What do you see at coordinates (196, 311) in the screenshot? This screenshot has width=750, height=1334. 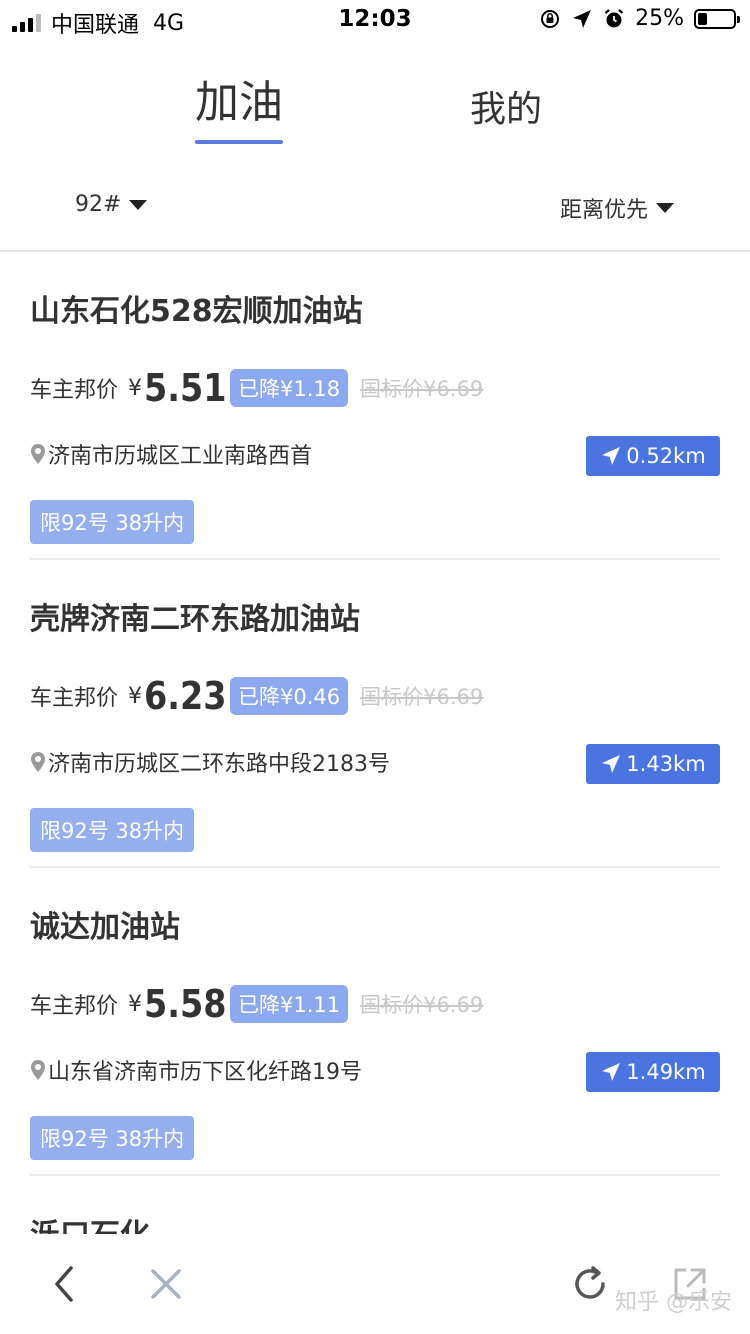 I see `station-name: 山东石化528宏顺加油站` at bounding box center [196, 311].